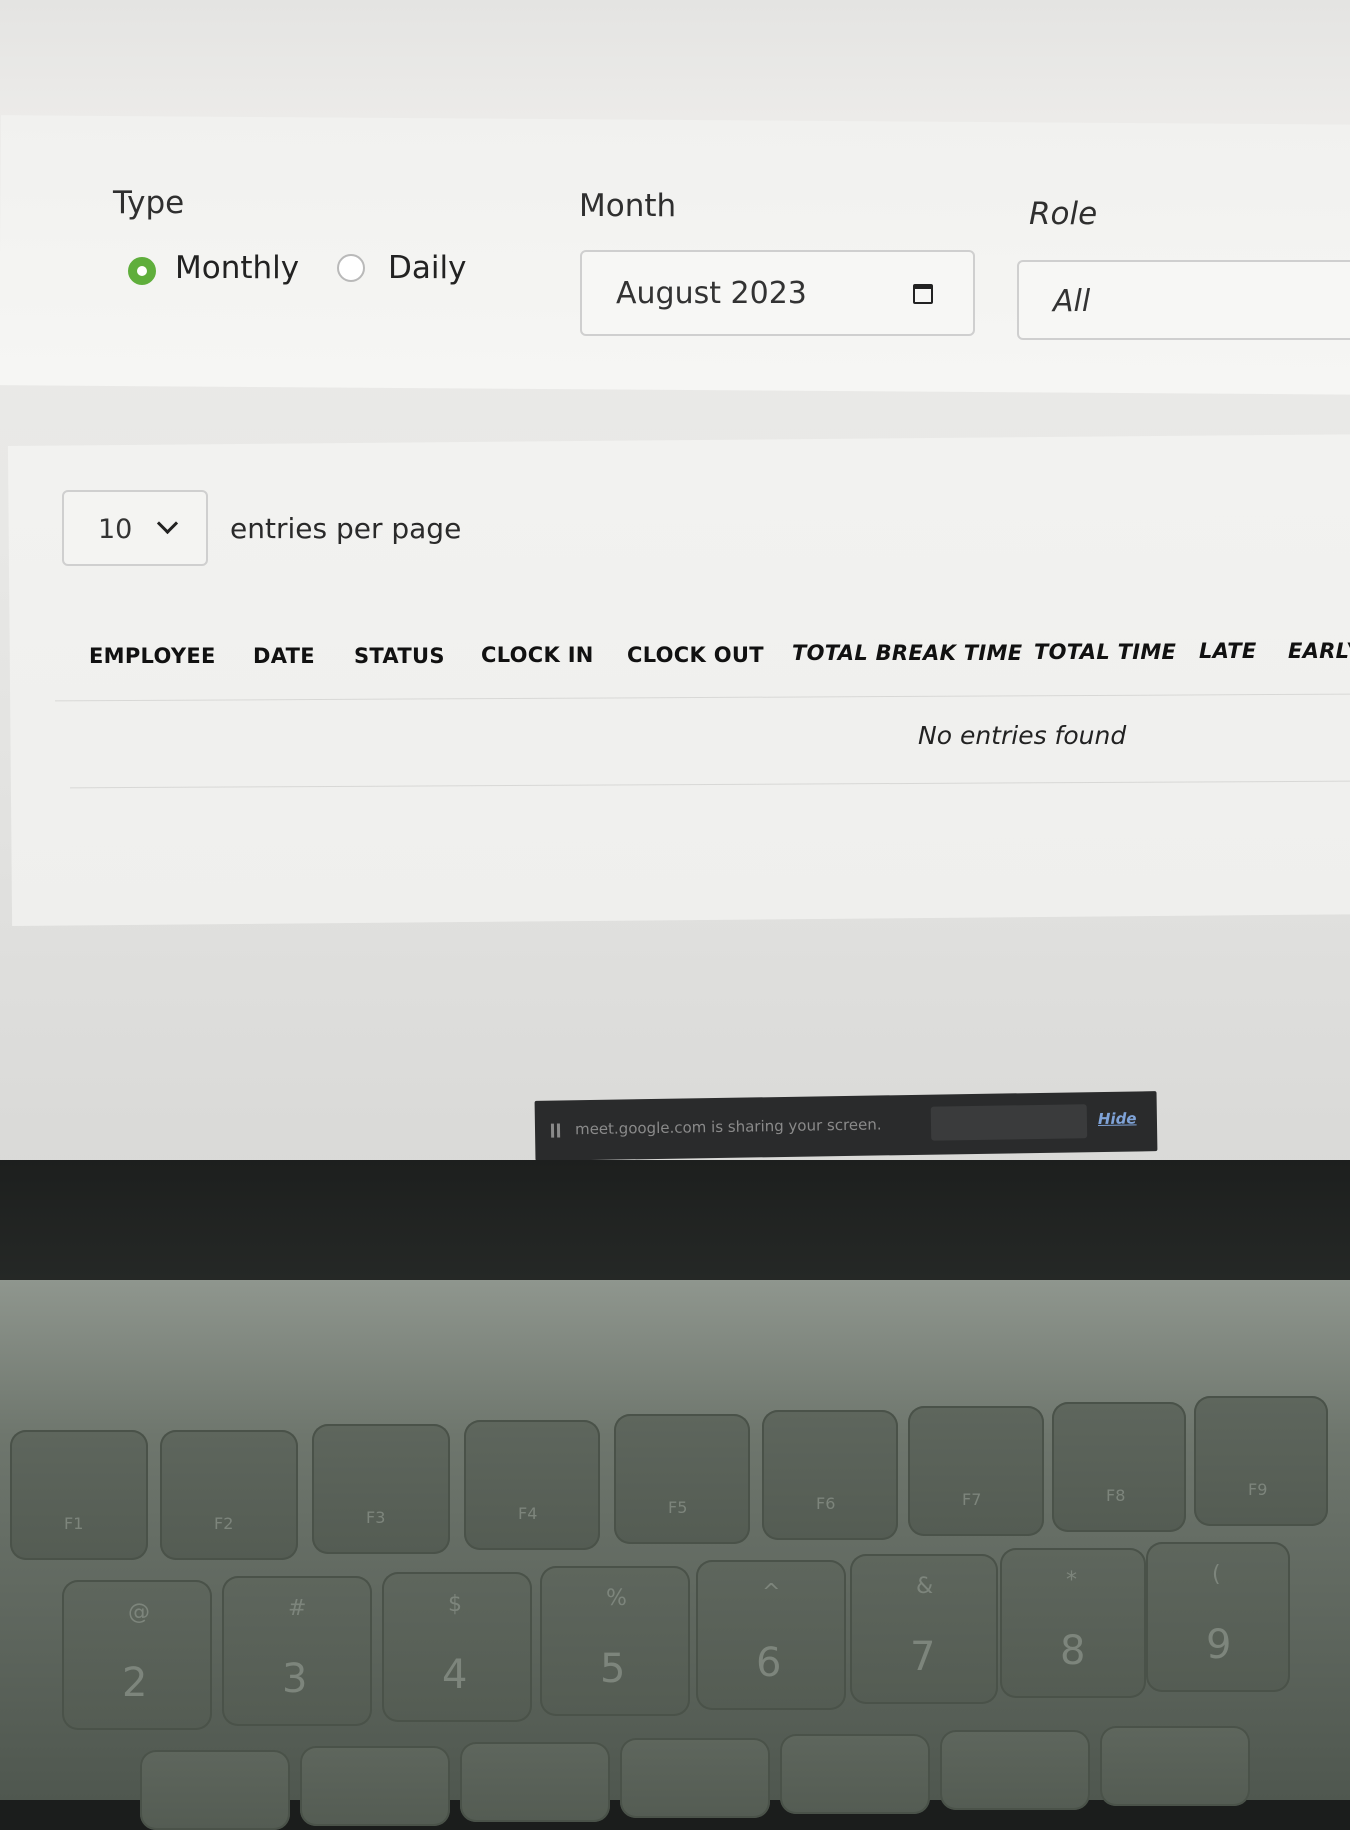 Image resolution: width=1350 pixels, height=1830 pixels. Describe the element at coordinates (1009, 1122) in the screenshot. I see `screen-share-field` at that location.